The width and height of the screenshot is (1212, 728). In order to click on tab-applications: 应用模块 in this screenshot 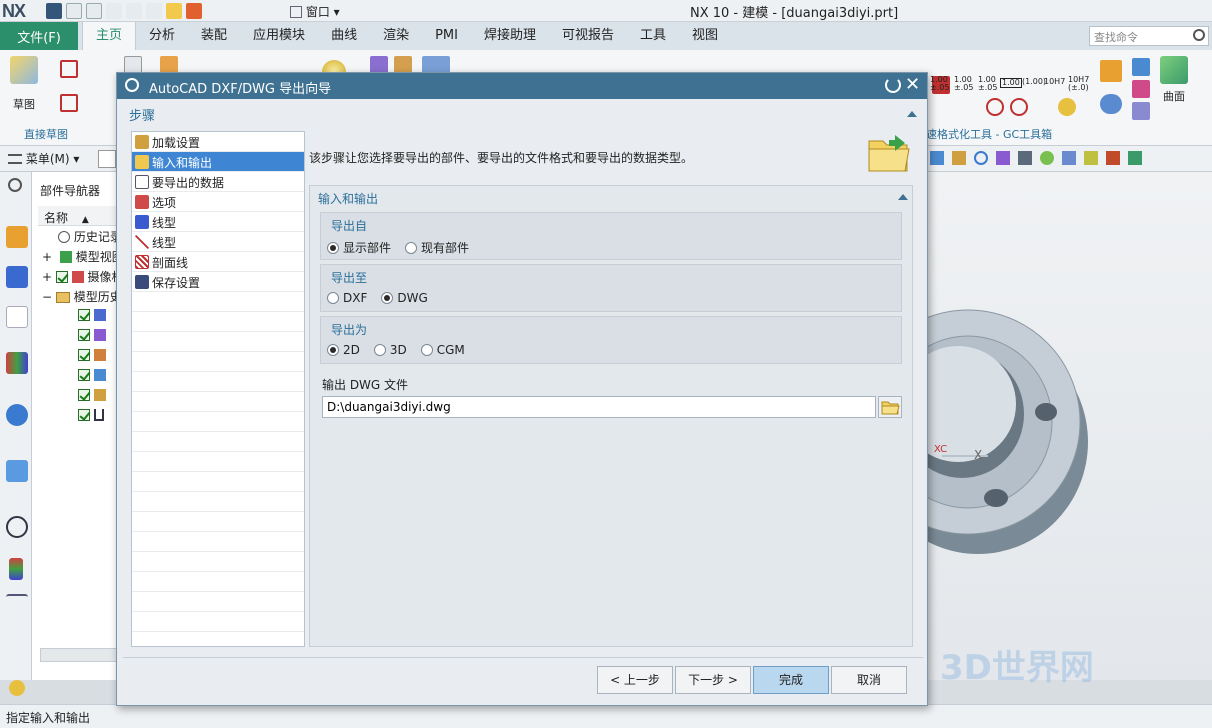, I will do `click(279, 36)`.